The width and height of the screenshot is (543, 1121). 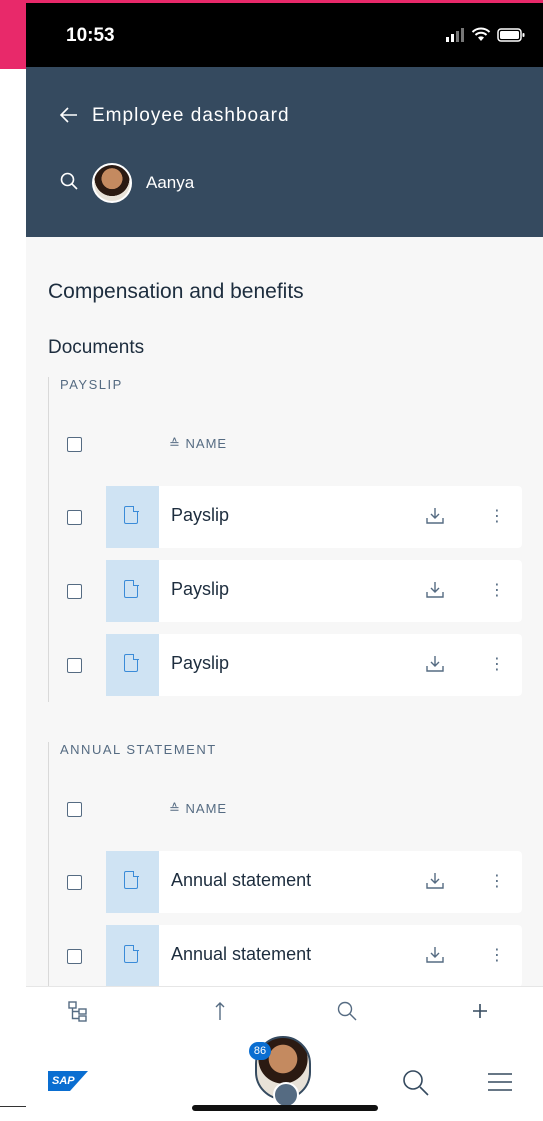 What do you see at coordinates (90, 35) in the screenshot?
I see `status-time: 10:53` at bounding box center [90, 35].